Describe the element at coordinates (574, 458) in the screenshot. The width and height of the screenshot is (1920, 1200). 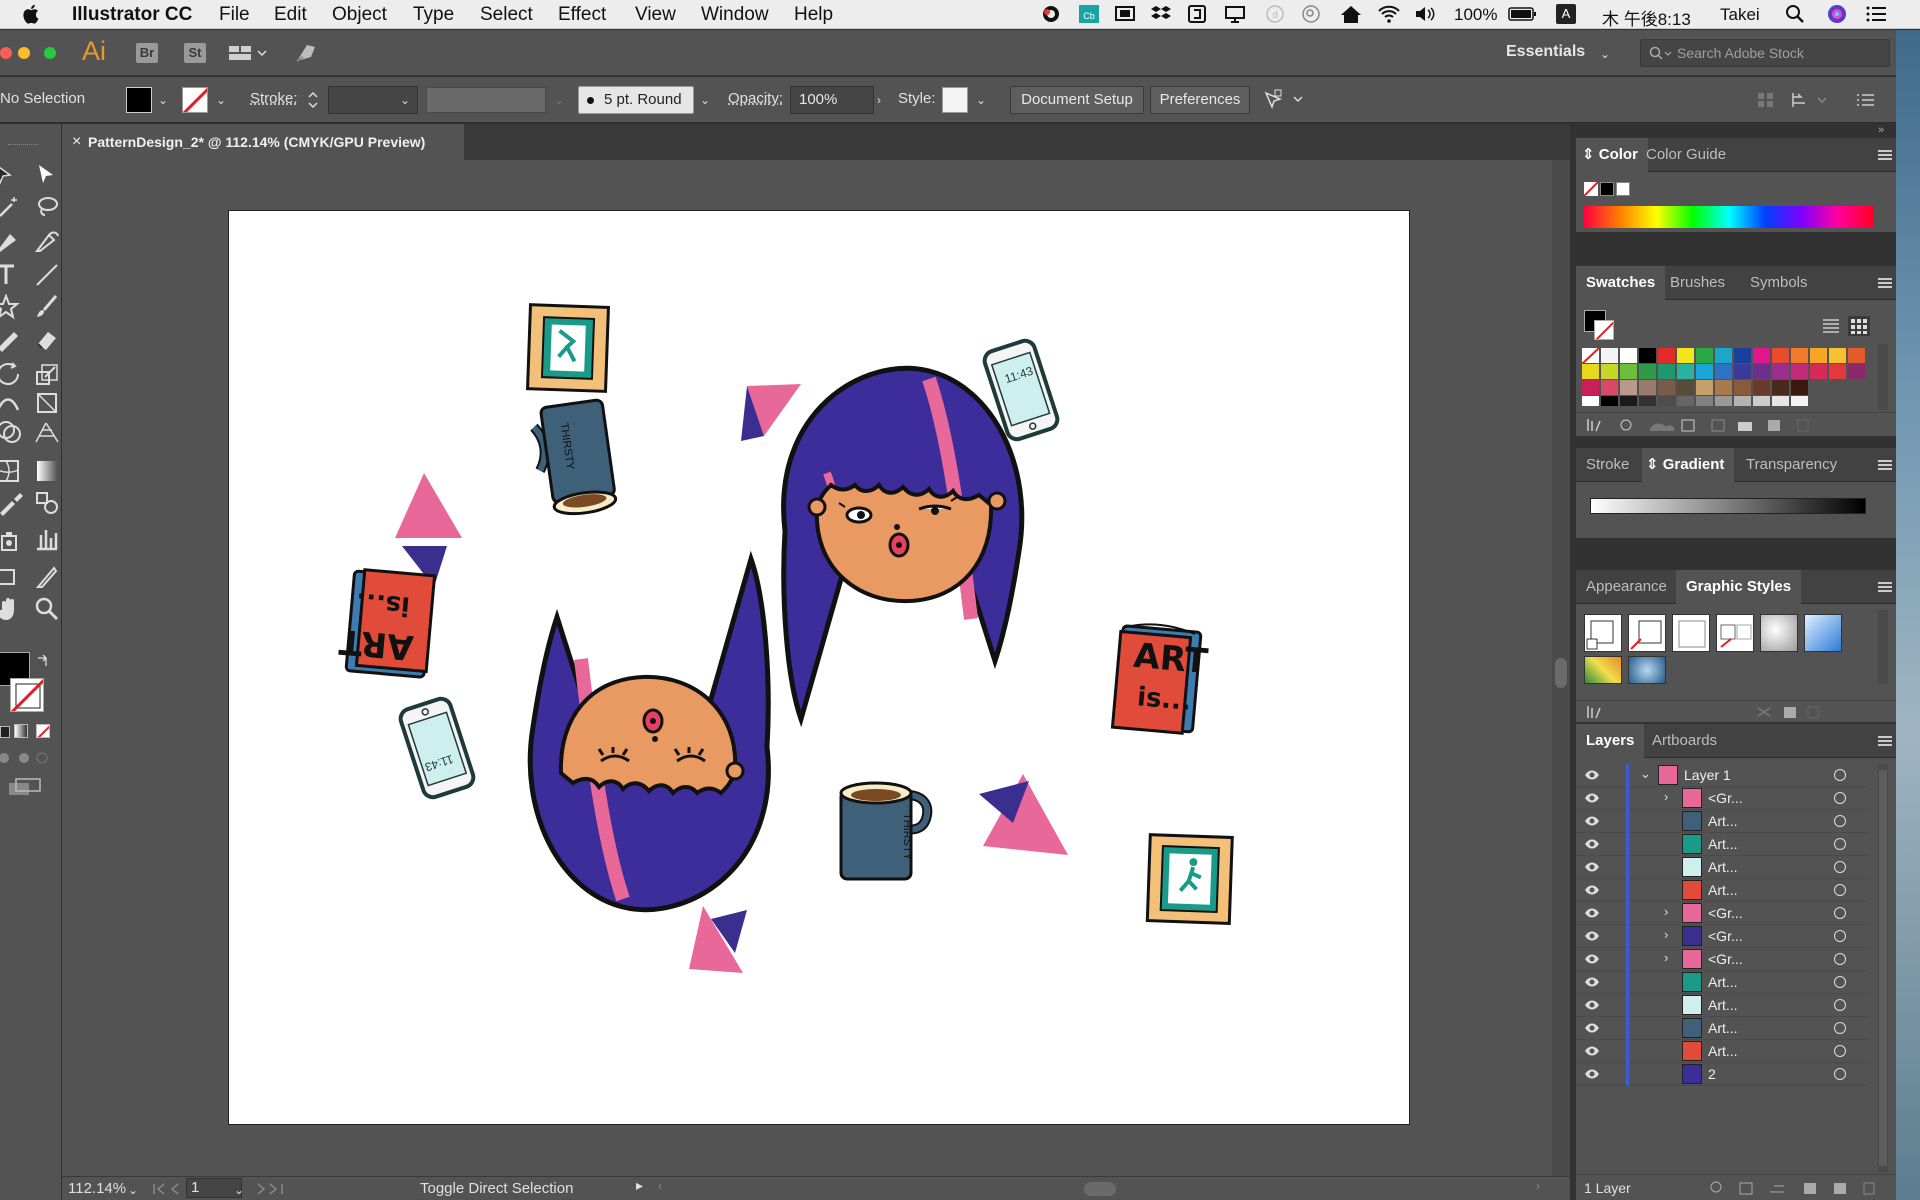
I see `mug-1: THIRSTY` at that location.